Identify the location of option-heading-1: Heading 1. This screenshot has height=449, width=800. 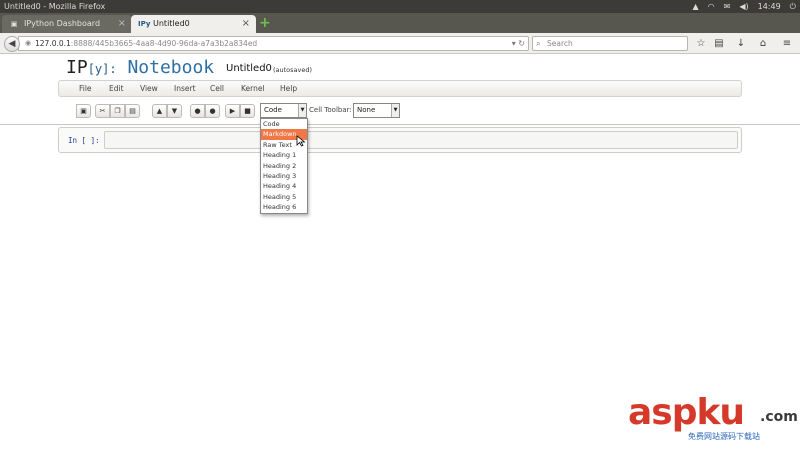
(284, 155).